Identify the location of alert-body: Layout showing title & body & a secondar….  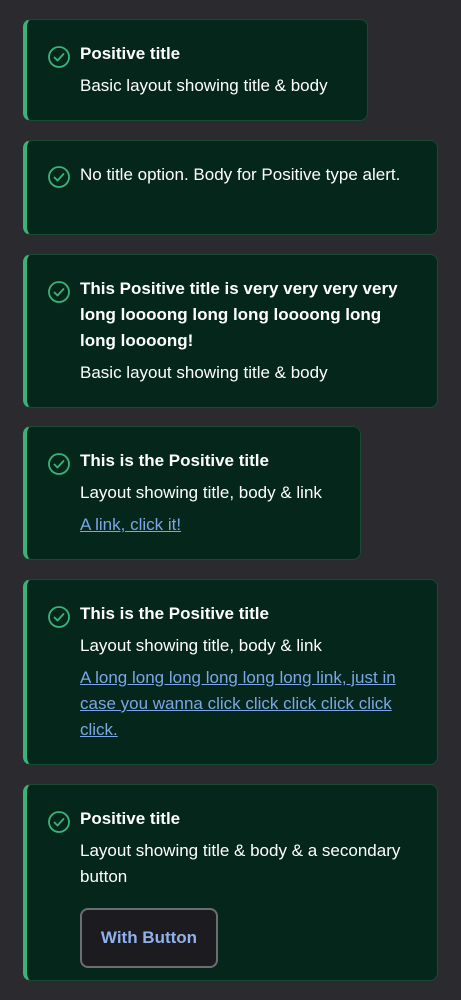
(240, 863).